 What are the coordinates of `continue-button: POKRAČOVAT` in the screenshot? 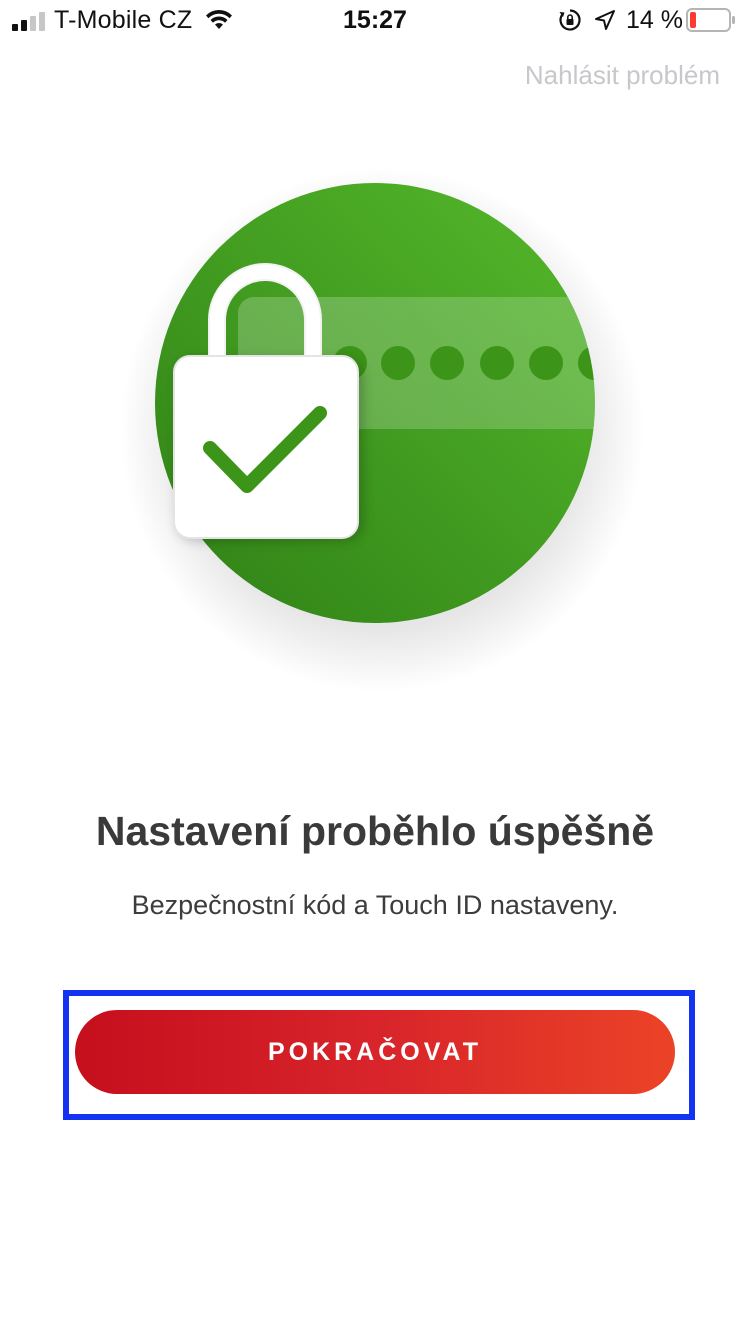 It's located at (375, 1052).